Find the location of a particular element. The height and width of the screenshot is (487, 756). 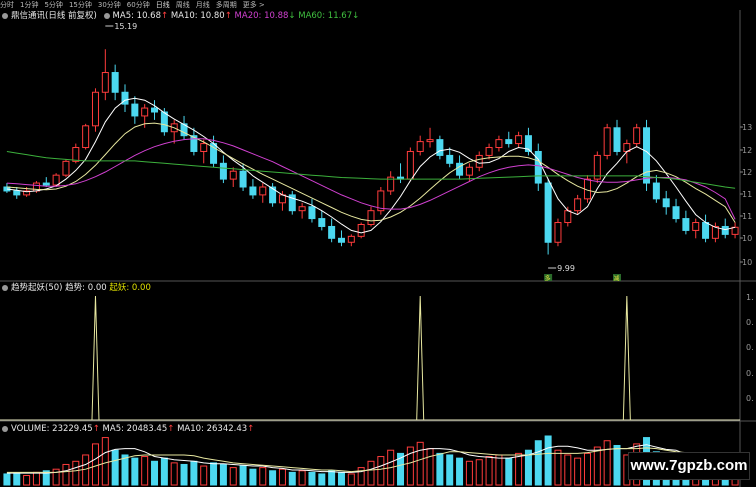

indicator-tick-label: 1. is located at coordinates (750, 297).